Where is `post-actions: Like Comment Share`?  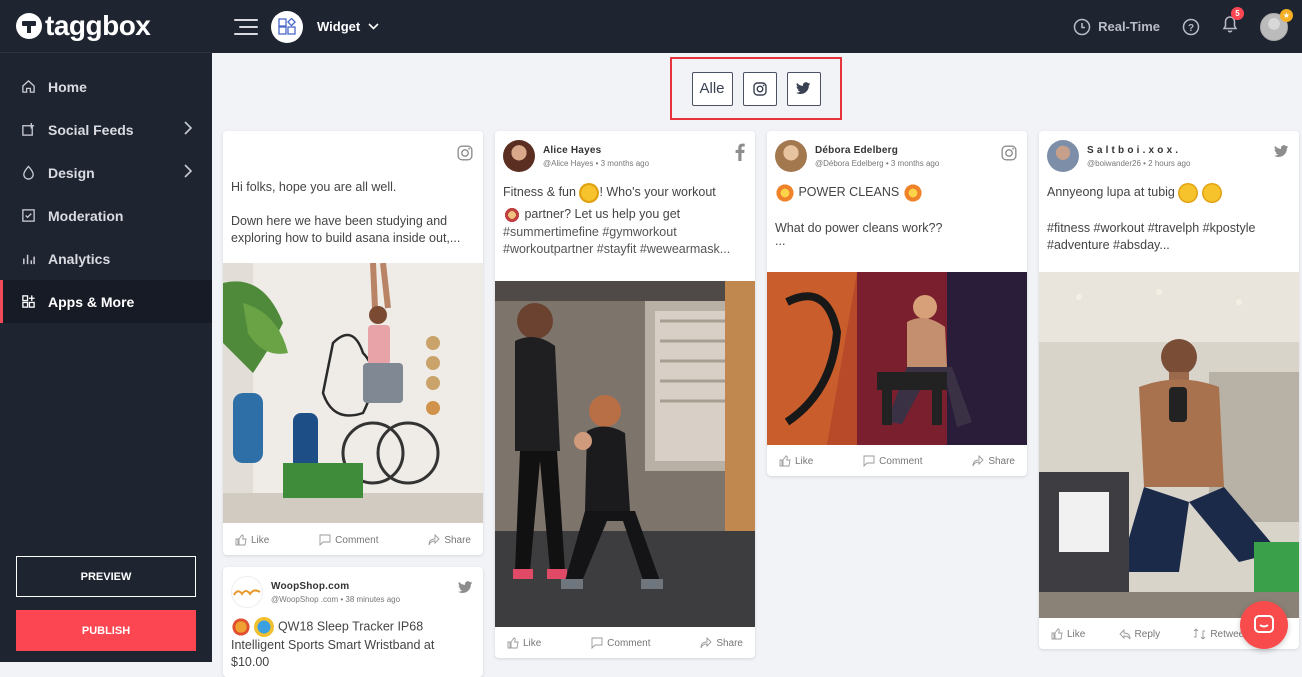 post-actions: Like Comment Share is located at coordinates (897, 461).